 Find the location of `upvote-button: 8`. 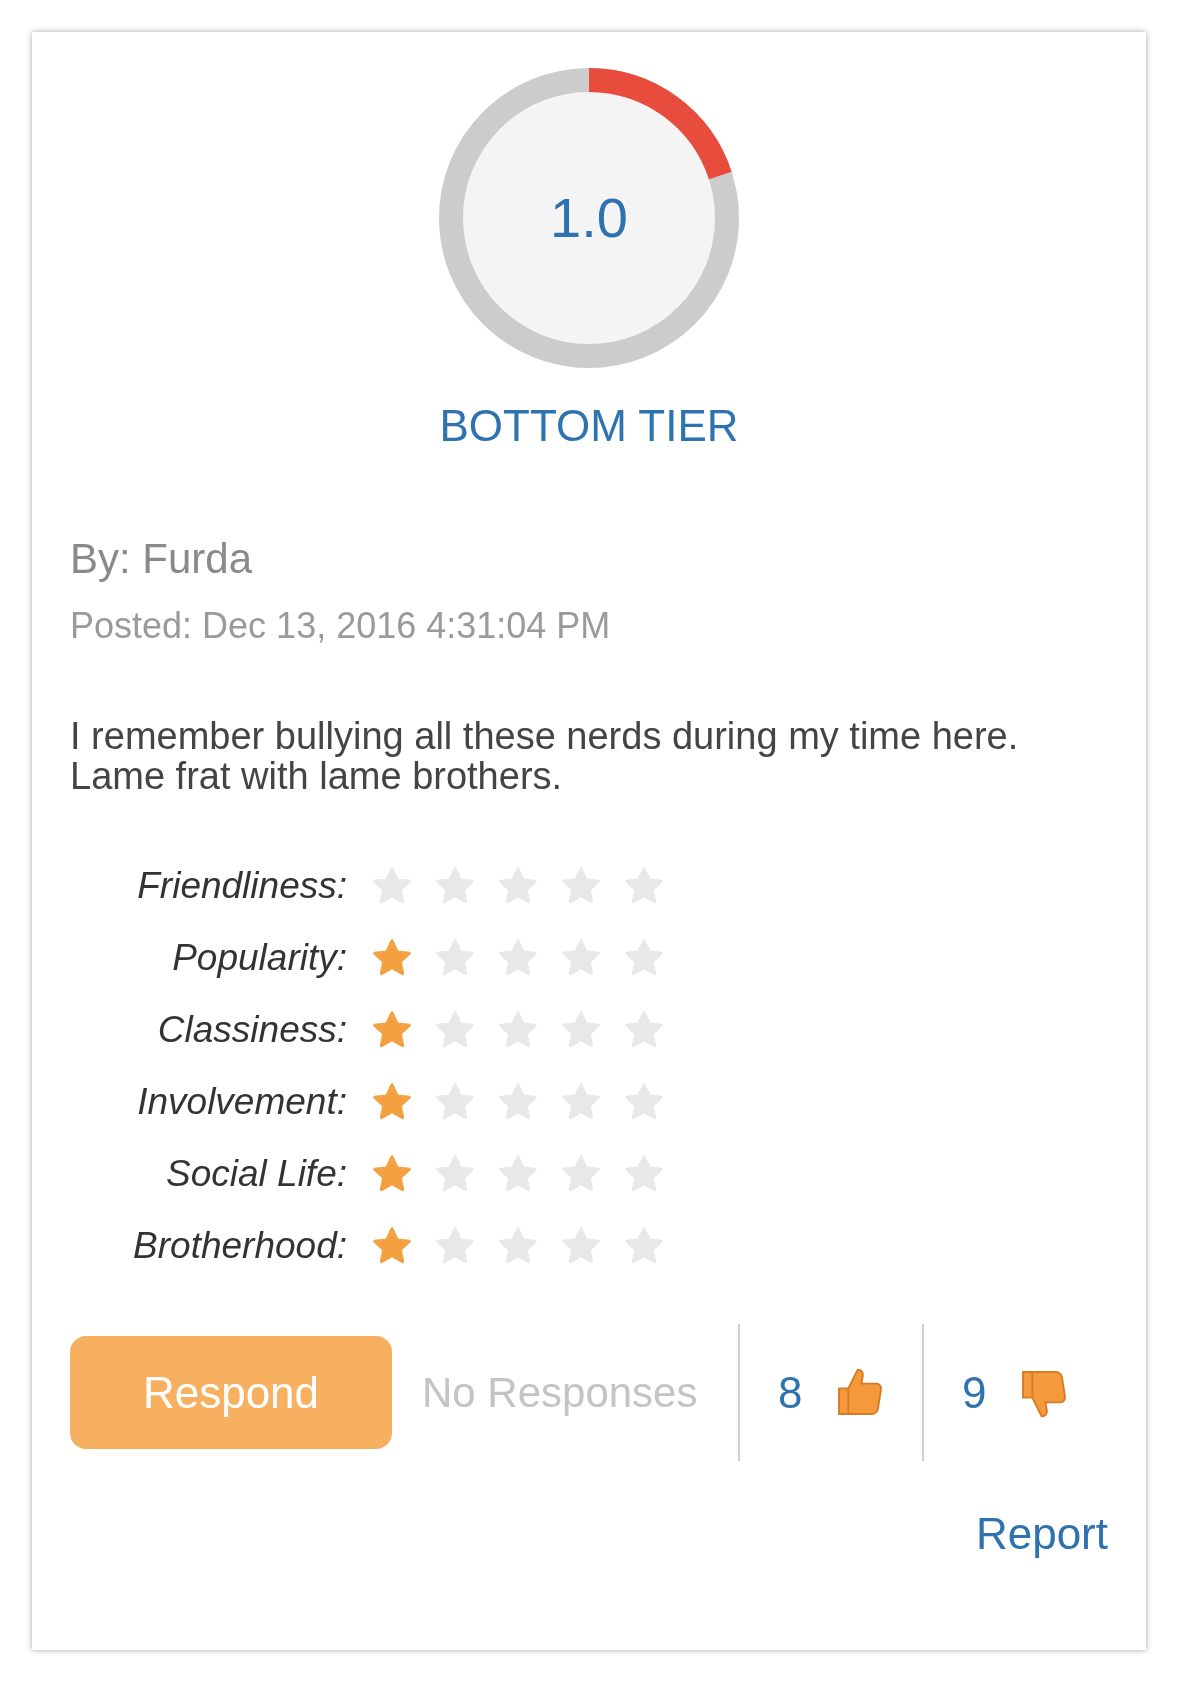

upvote-button: 8 is located at coordinates (850, 1392).